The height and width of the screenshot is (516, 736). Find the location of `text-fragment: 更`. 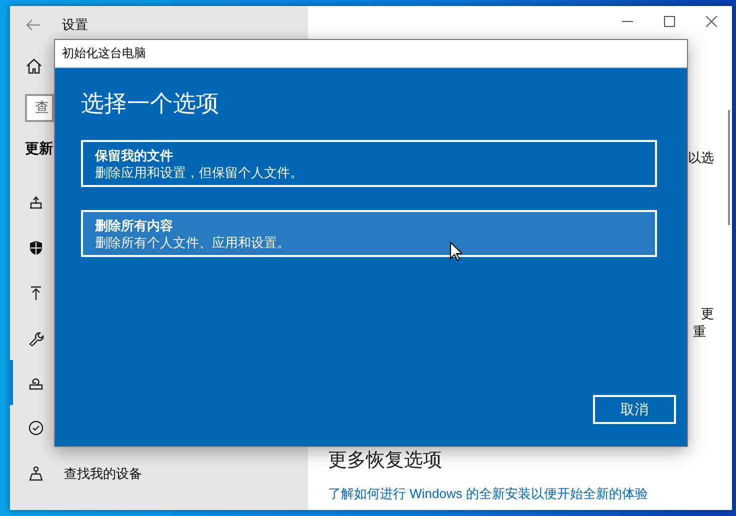

text-fragment: 更 is located at coordinates (707, 314).